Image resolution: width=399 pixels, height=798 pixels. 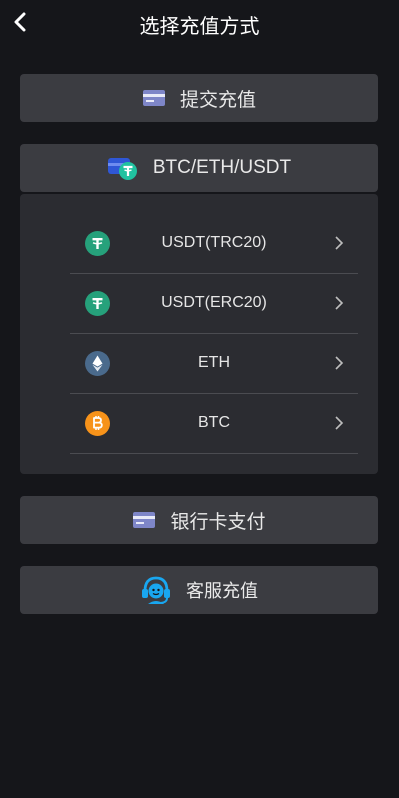 I want to click on option-usdt-erc20: USDT(ERC20), so click(x=214, y=304).